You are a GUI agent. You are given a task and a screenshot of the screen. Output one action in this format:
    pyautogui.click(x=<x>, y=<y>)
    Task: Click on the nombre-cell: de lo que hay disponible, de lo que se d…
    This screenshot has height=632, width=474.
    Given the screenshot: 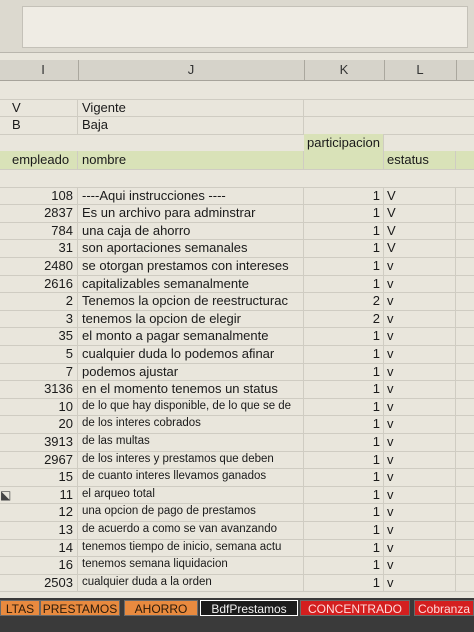 What is the action you would take?
    pyautogui.click(x=191, y=406)
    